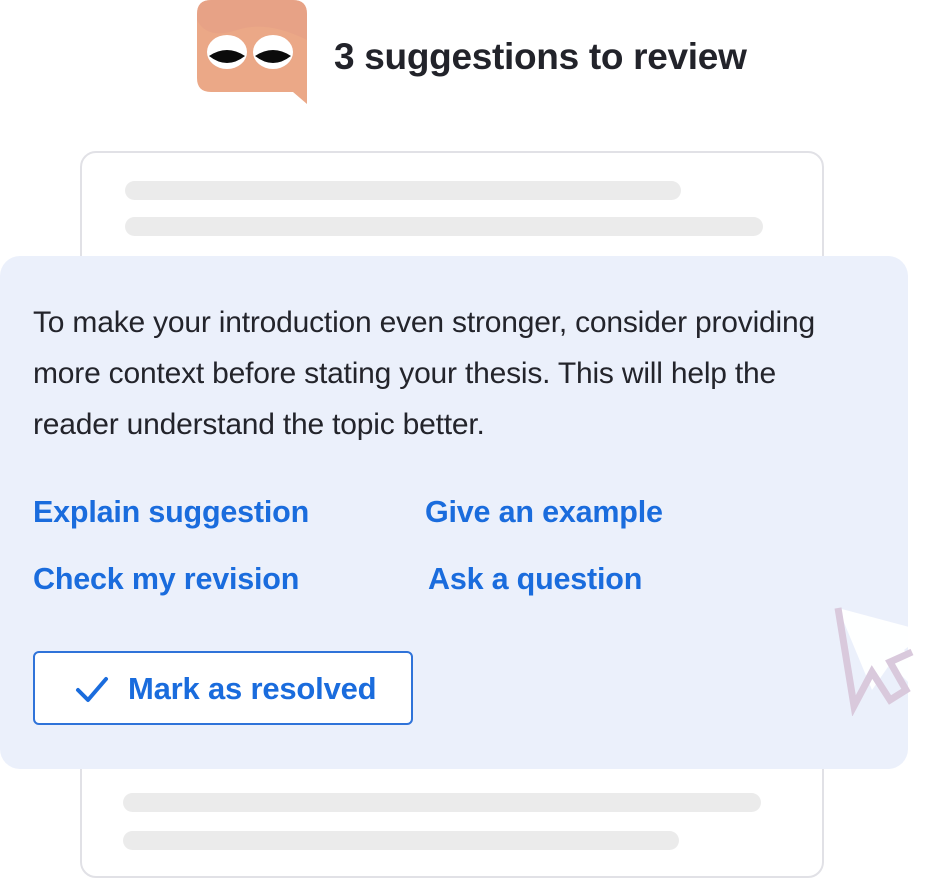 The height and width of the screenshot is (880, 946). I want to click on mouse-pointer-icon, so click(881, 661).